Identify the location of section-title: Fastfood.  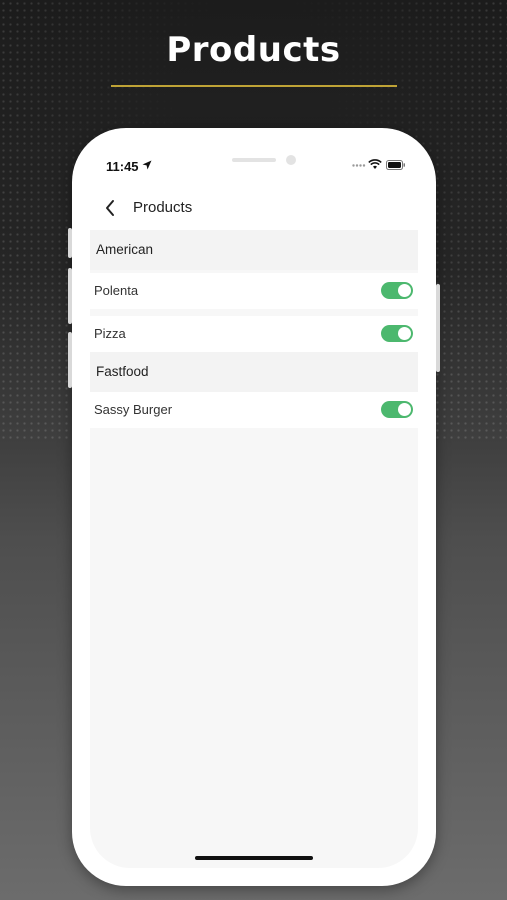
(122, 371).